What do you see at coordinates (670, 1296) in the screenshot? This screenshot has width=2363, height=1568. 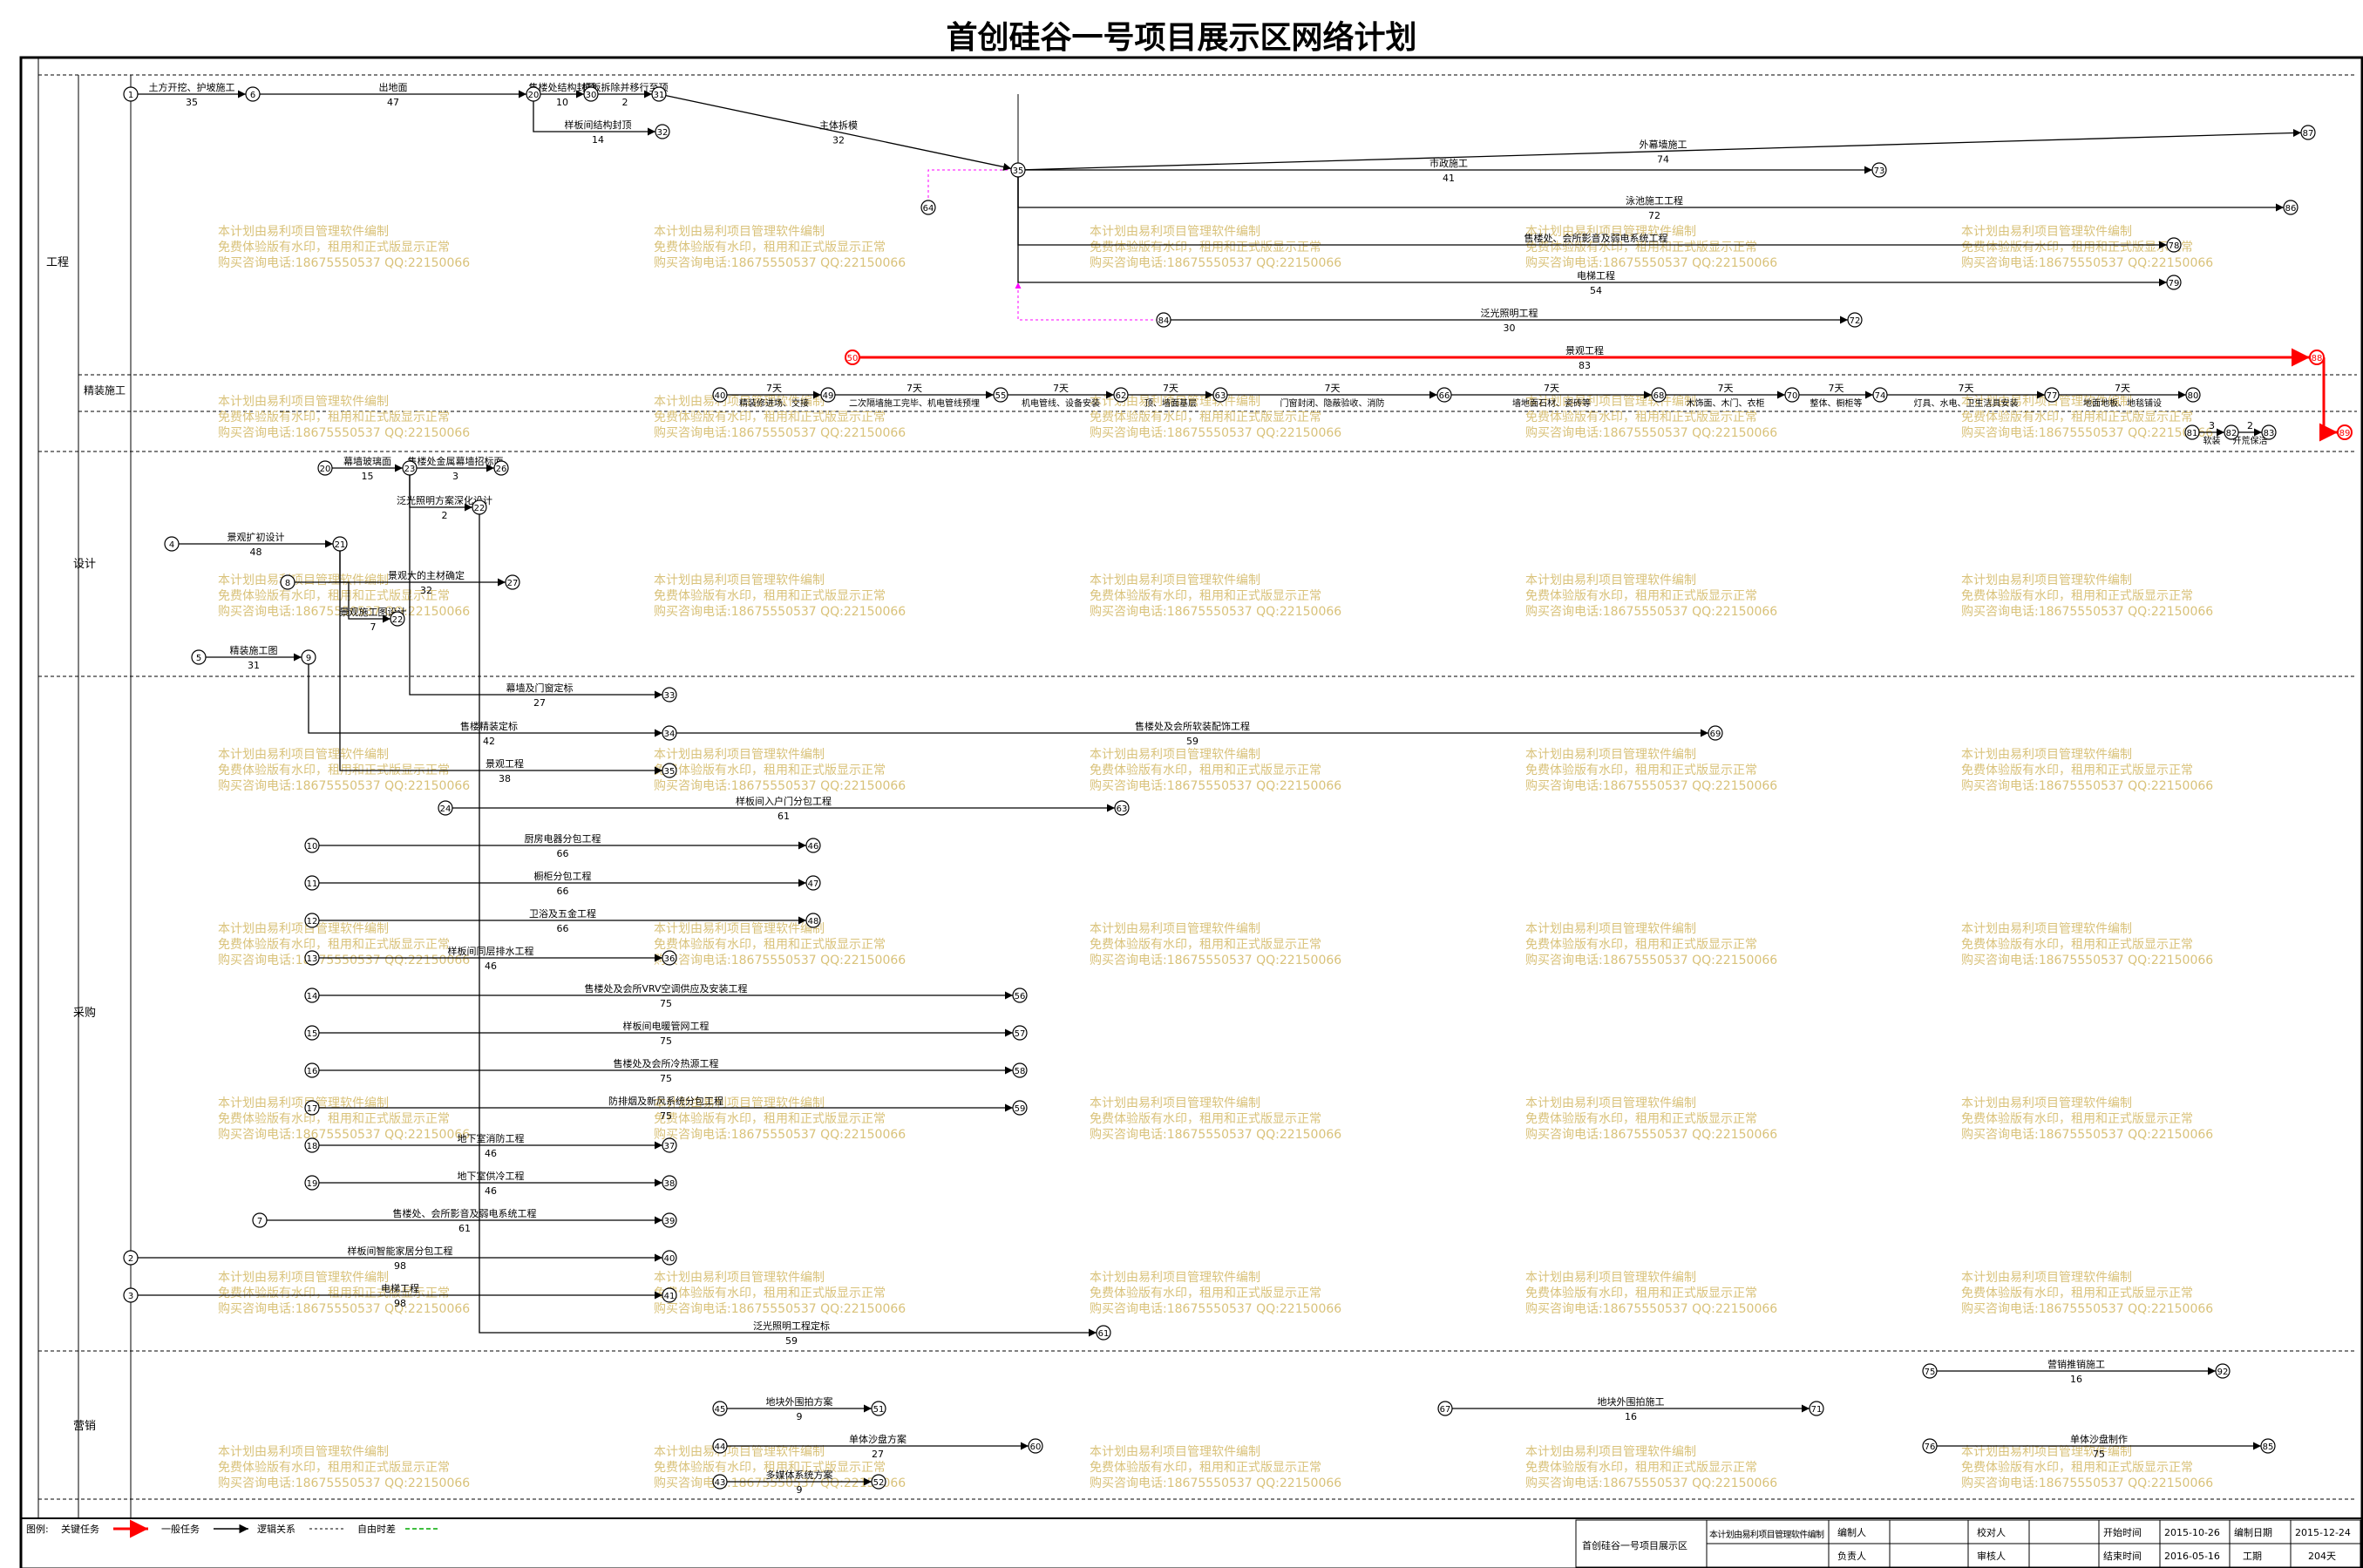 I see `event-node-number: 41` at bounding box center [670, 1296].